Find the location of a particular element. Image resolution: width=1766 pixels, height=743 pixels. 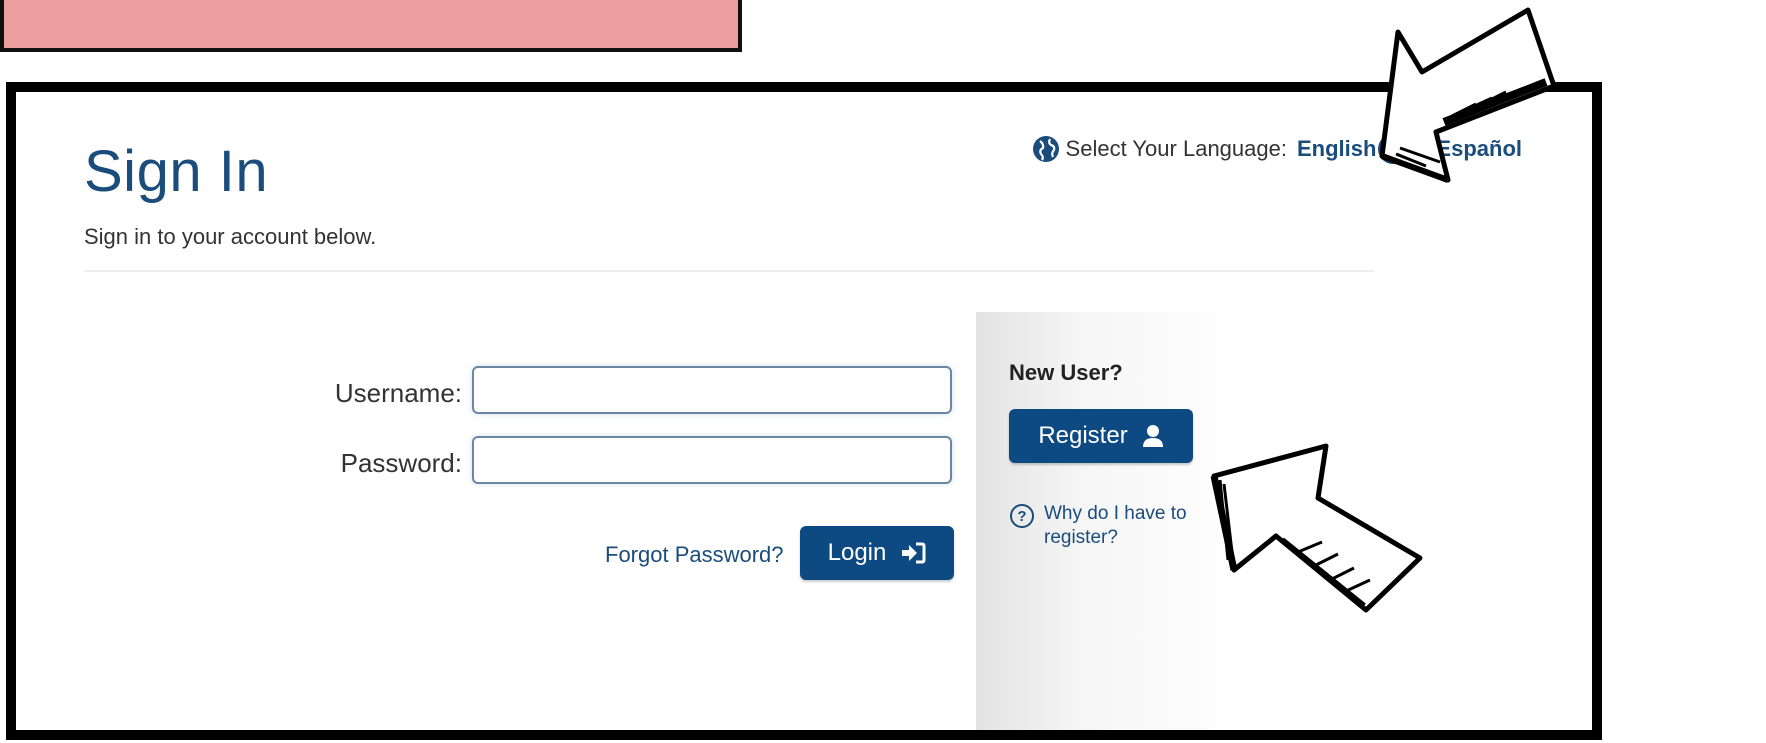

sign-in-icon is located at coordinates (914, 553).